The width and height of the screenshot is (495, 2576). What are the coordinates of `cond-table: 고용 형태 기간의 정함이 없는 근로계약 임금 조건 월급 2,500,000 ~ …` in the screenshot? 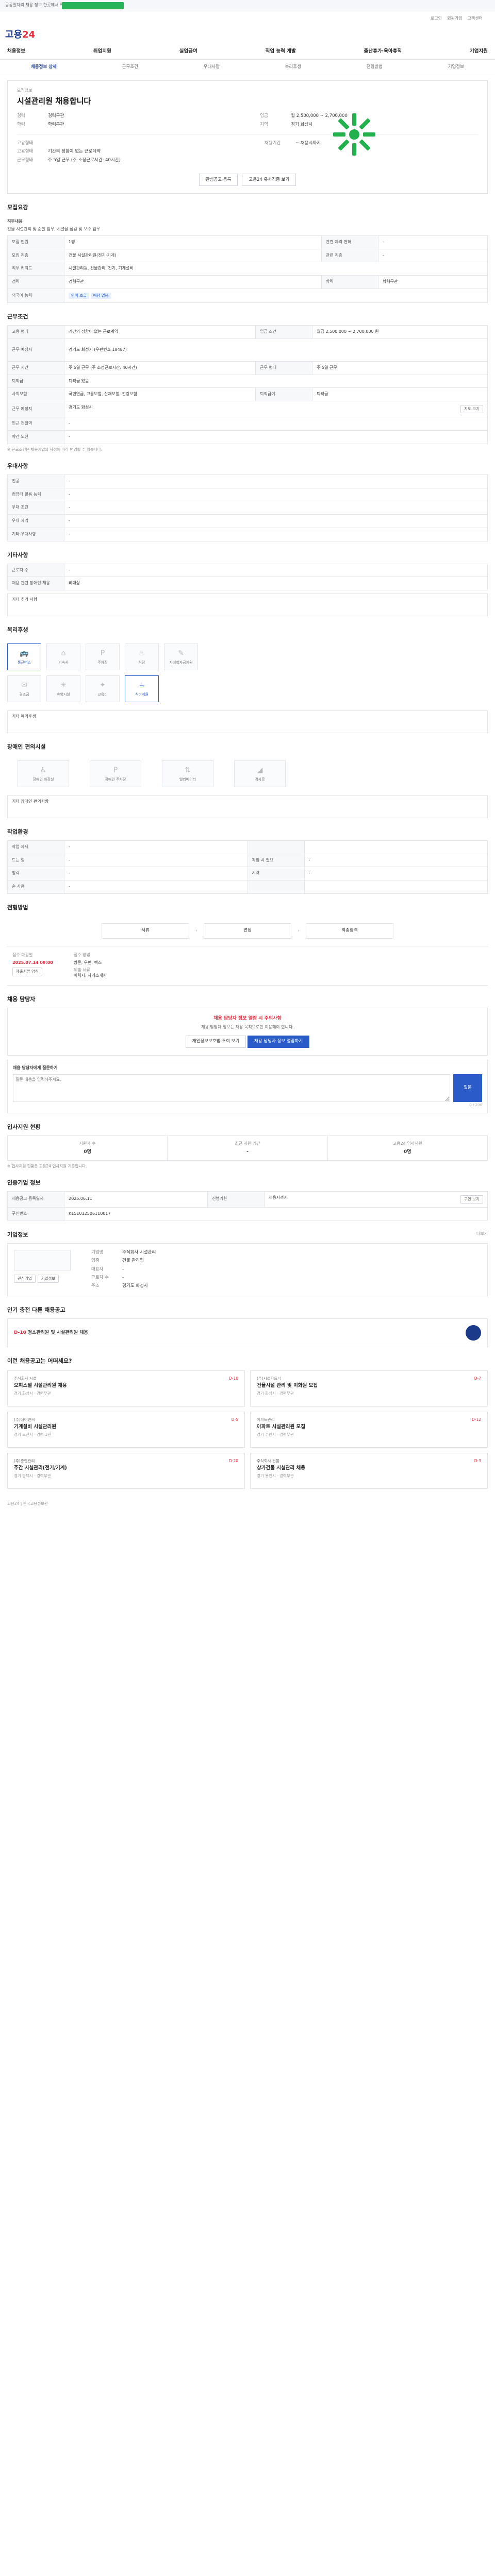 It's located at (247, 384).